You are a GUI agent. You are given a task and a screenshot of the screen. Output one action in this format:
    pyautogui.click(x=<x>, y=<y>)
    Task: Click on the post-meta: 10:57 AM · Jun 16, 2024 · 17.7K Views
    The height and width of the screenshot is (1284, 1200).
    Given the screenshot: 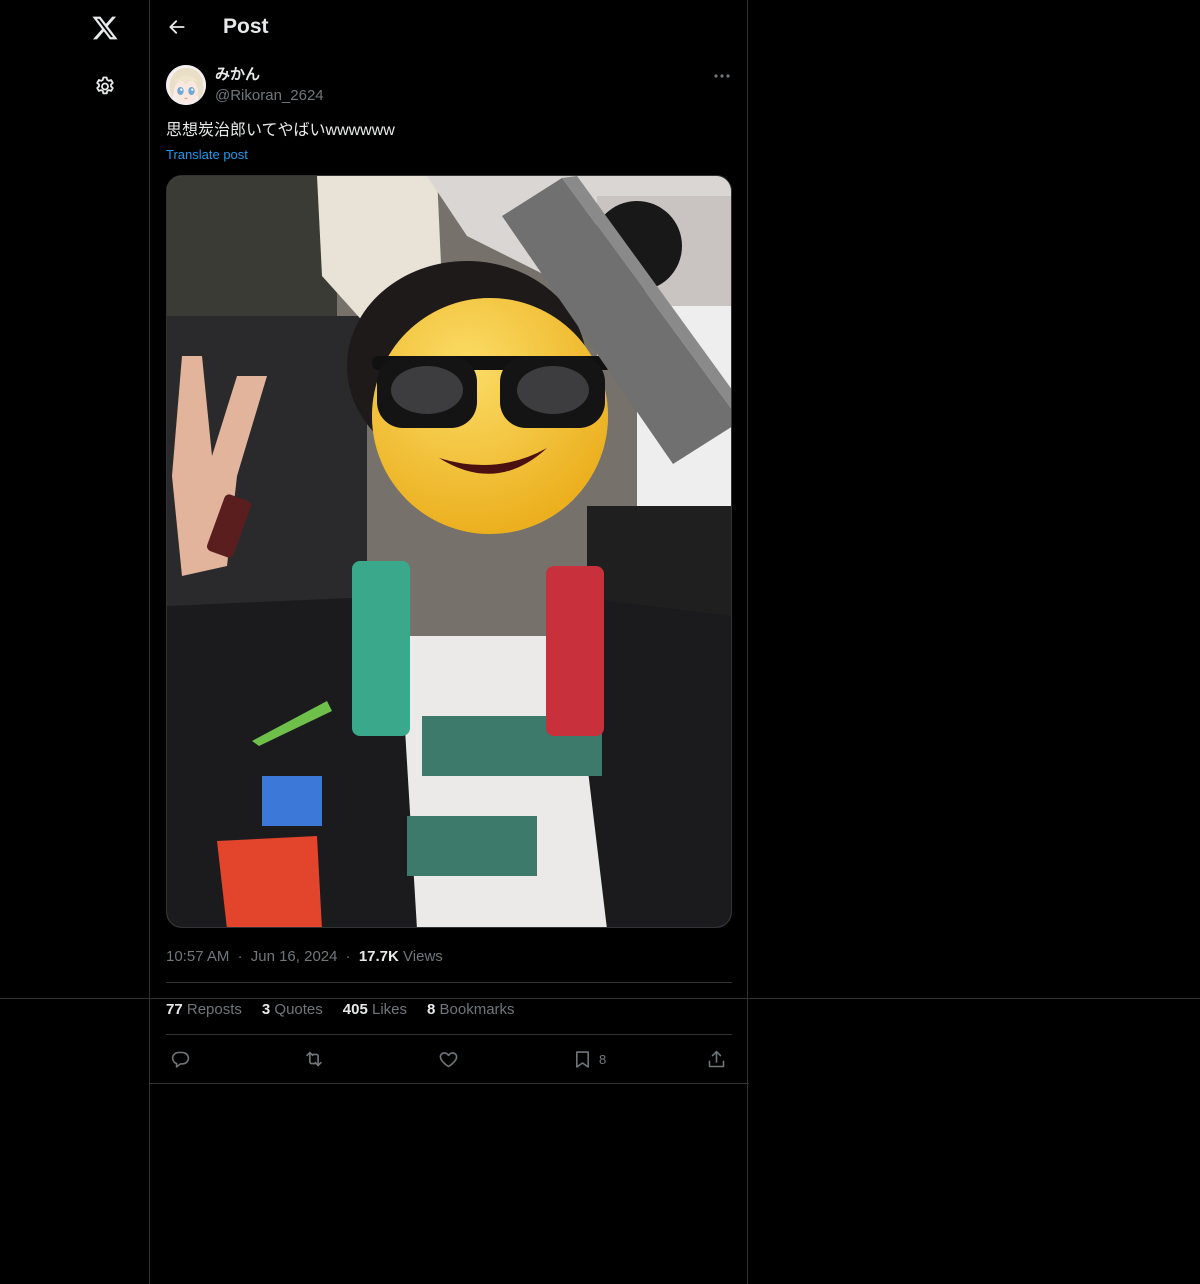 What is the action you would take?
    pyautogui.click(x=304, y=957)
    